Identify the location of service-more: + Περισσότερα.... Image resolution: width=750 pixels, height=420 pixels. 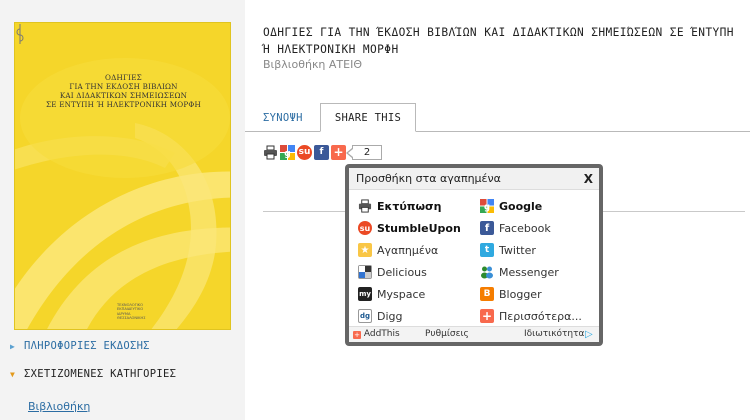
(531, 316).